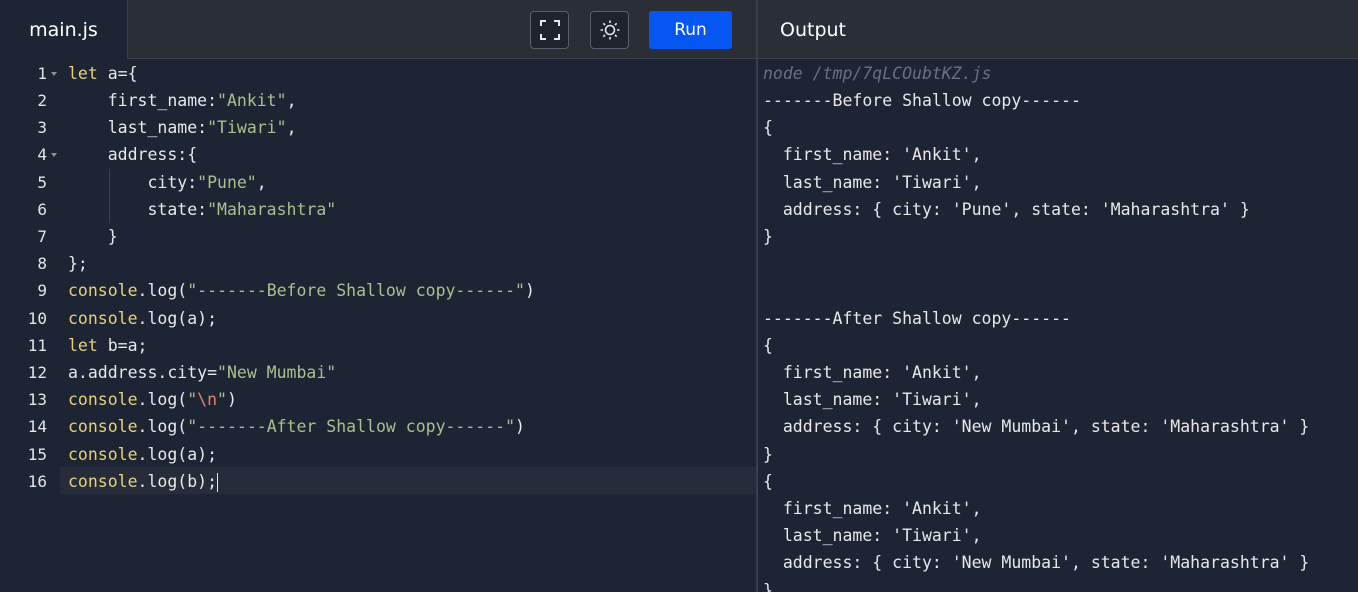 This screenshot has height=592, width=1358. What do you see at coordinates (143, 482) in the screenshot?
I see `code-line: console.log(b);` at bounding box center [143, 482].